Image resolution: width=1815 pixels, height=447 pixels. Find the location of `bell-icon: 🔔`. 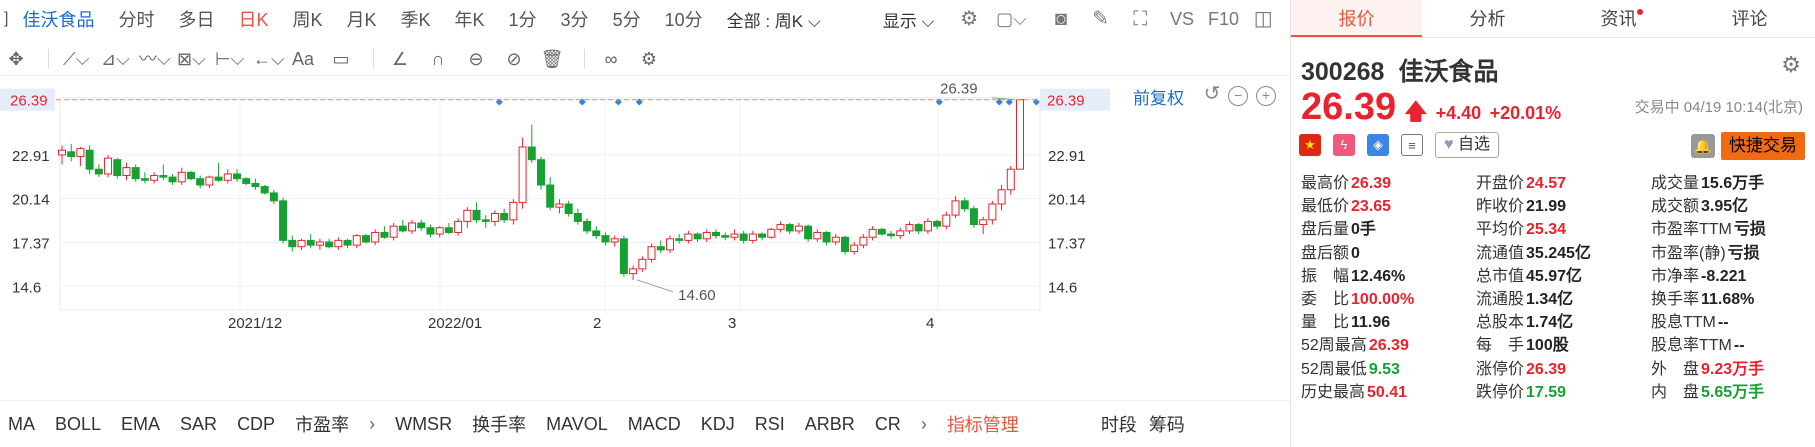

bell-icon: 🔔 is located at coordinates (1703, 146).